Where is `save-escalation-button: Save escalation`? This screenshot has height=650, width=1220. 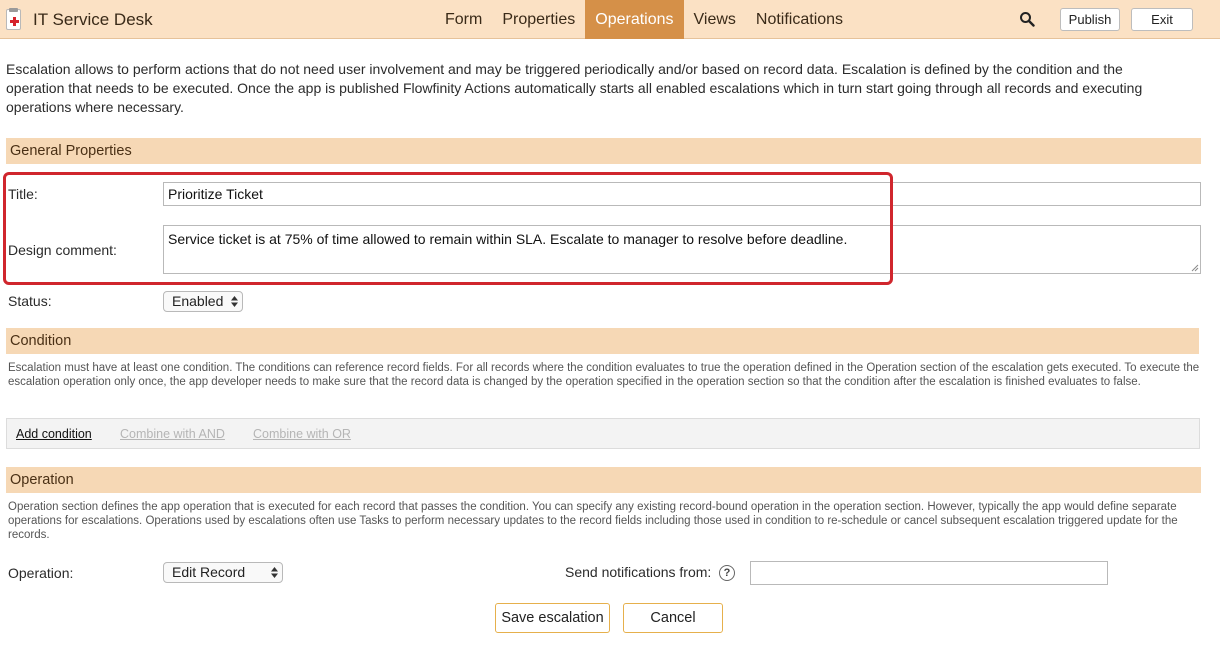
save-escalation-button: Save escalation is located at coordinates (552, 618).